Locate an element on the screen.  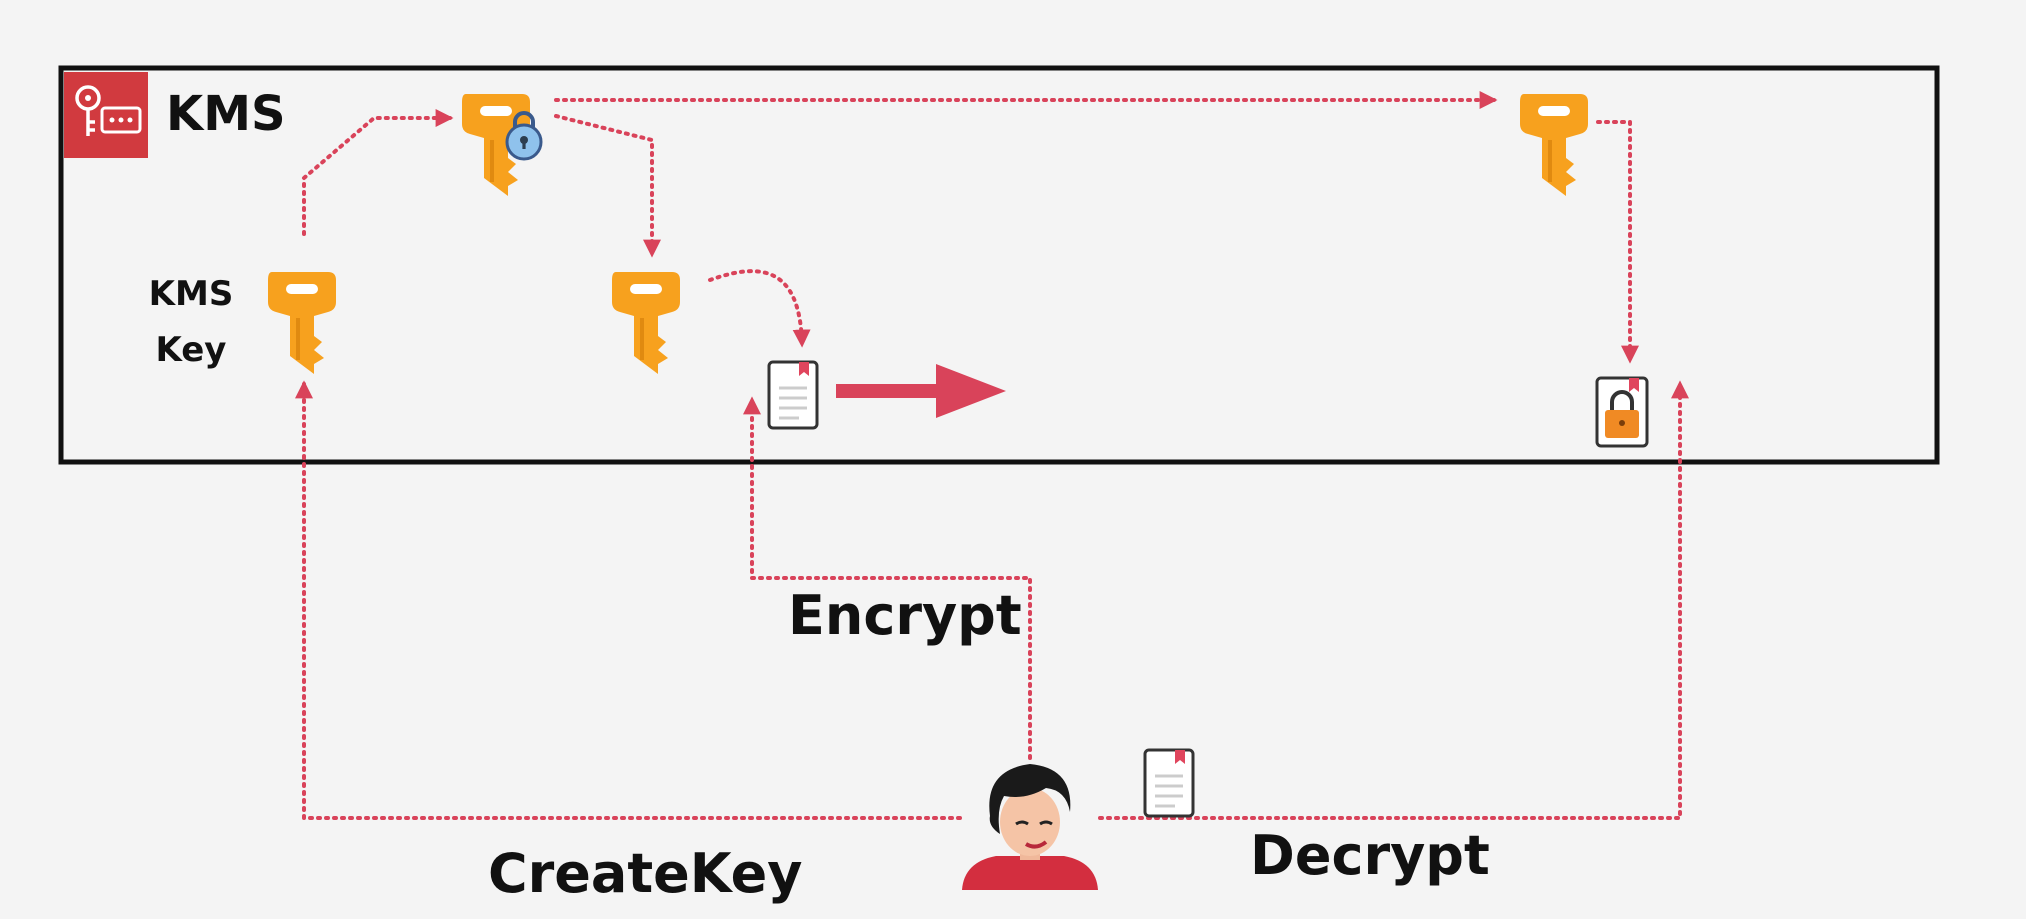
document-icon is located at coordinates (793, 395).